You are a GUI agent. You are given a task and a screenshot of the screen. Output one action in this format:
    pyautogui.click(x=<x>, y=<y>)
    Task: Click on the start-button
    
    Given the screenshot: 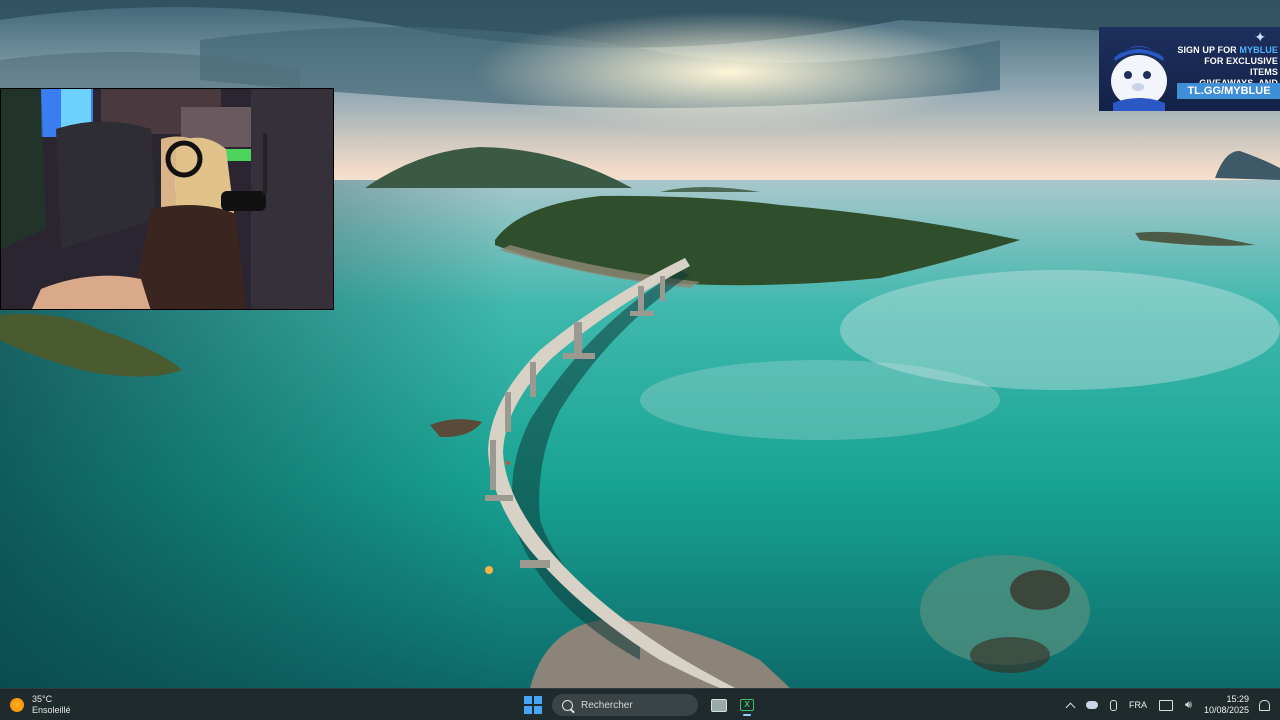 What is the action you would take?
    pyautogui.click(x=533, y=705)
    